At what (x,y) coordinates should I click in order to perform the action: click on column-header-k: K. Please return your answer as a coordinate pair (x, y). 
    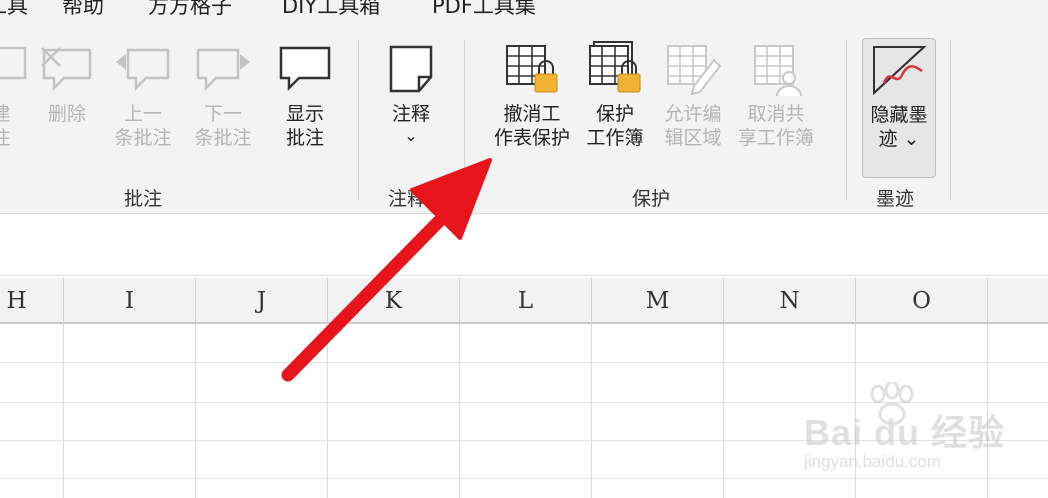
    Looking at the image, I should click on (394, 301).